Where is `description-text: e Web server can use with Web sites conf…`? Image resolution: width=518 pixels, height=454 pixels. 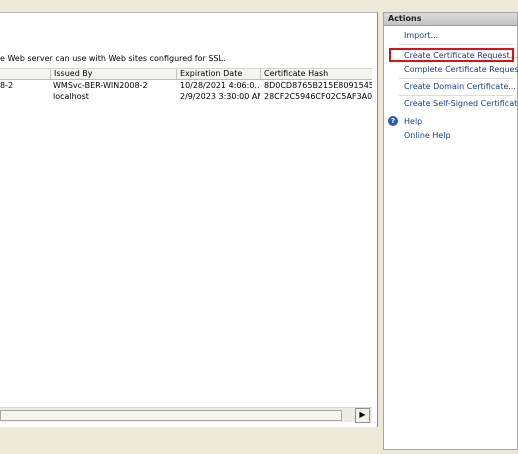 description-text: e Web server can use with Web sites conf… is located at coordinates (113, 58).